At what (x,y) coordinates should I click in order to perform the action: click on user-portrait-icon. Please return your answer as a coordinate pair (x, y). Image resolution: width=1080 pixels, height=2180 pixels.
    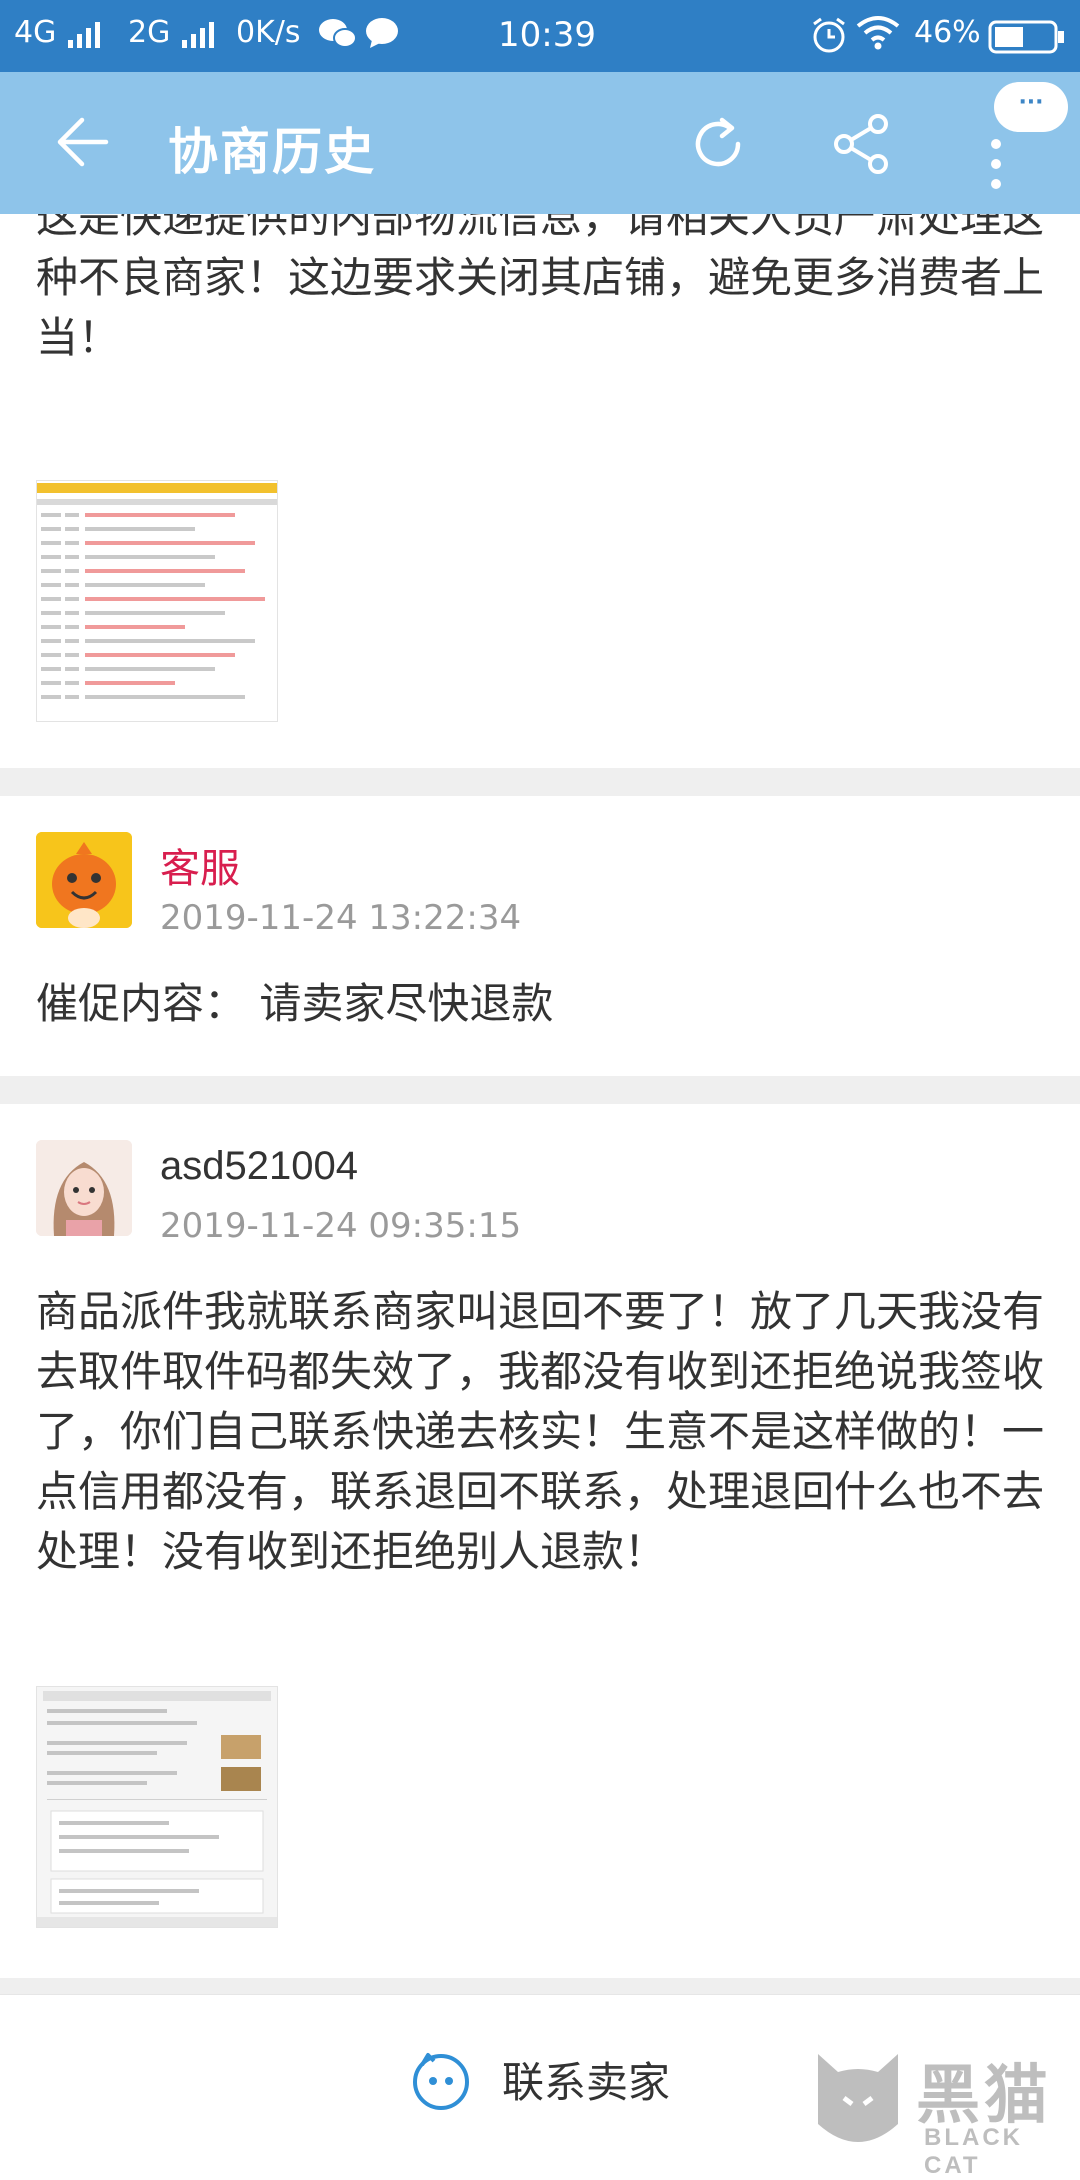
    Looking at the image, I should click on (84, 1188).